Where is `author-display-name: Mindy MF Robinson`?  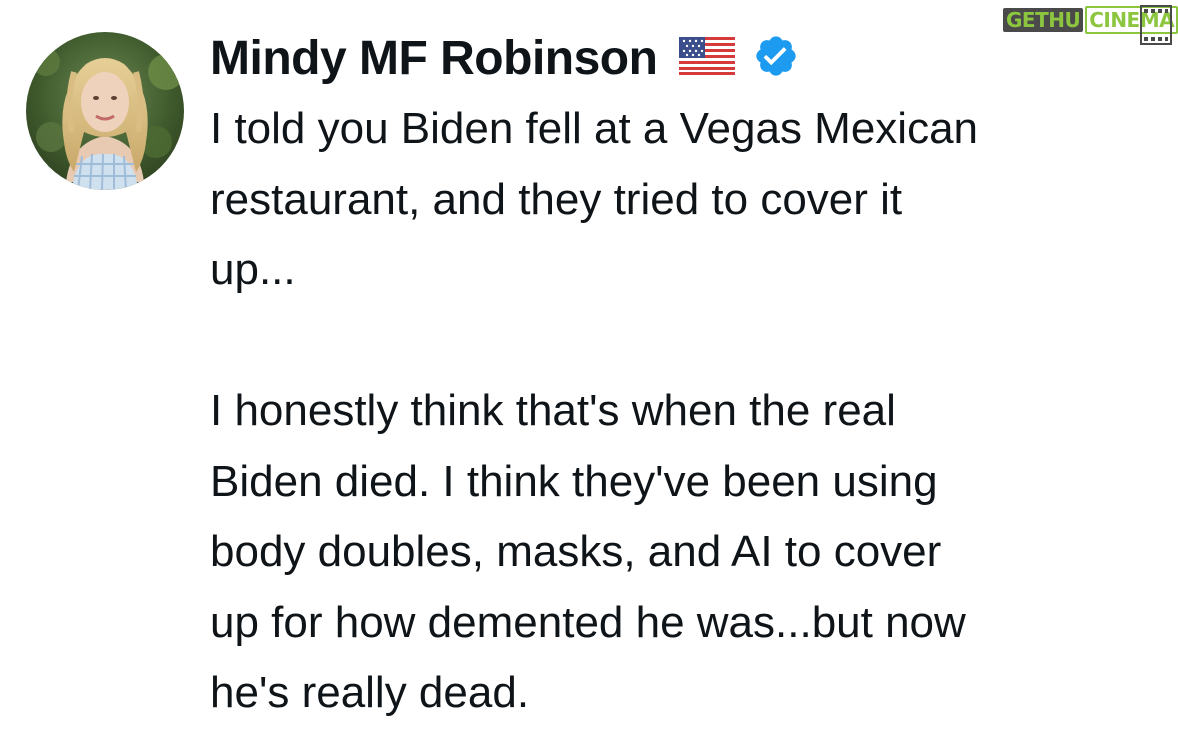 author-display-name: Mindy MF Robinson is located at coordinates (434, 58).